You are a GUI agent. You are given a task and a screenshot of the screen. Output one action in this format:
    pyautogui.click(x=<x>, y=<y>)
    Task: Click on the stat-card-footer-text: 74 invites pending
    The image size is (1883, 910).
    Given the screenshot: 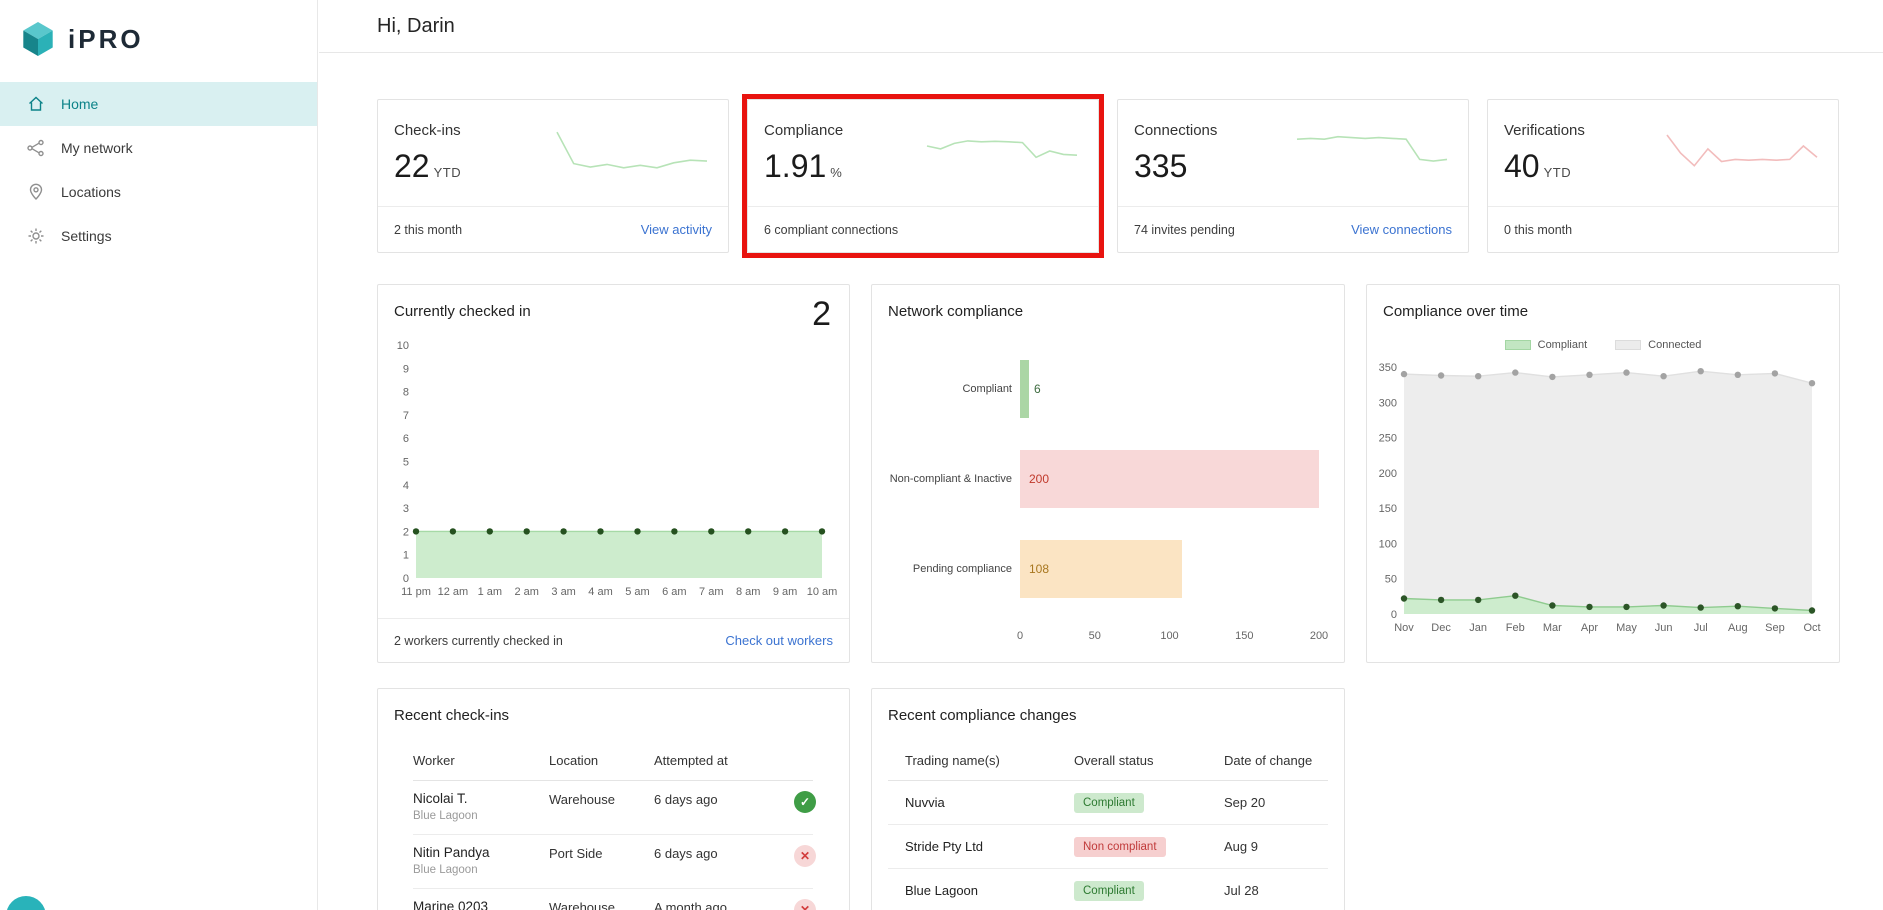 What is the action you would take?
    pyautogui.click(x=1184, y=229)
    